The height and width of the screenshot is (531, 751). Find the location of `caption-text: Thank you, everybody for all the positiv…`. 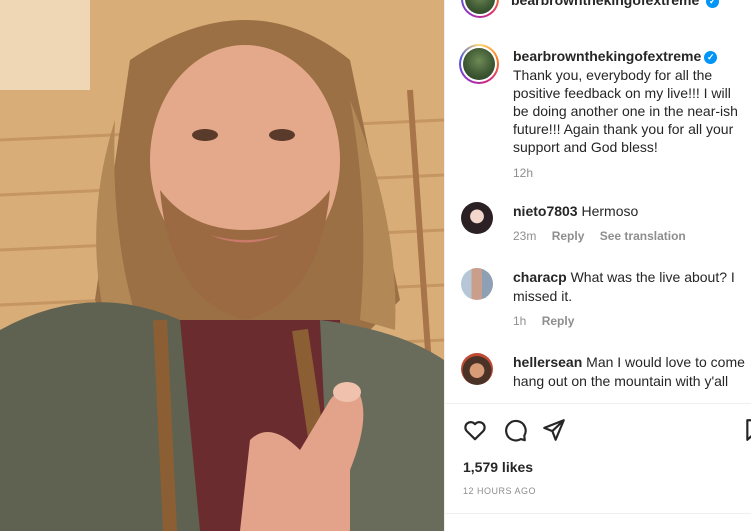

caption-text: Thank you, everybody for all the positiv… is located at coordinates (625, 111).